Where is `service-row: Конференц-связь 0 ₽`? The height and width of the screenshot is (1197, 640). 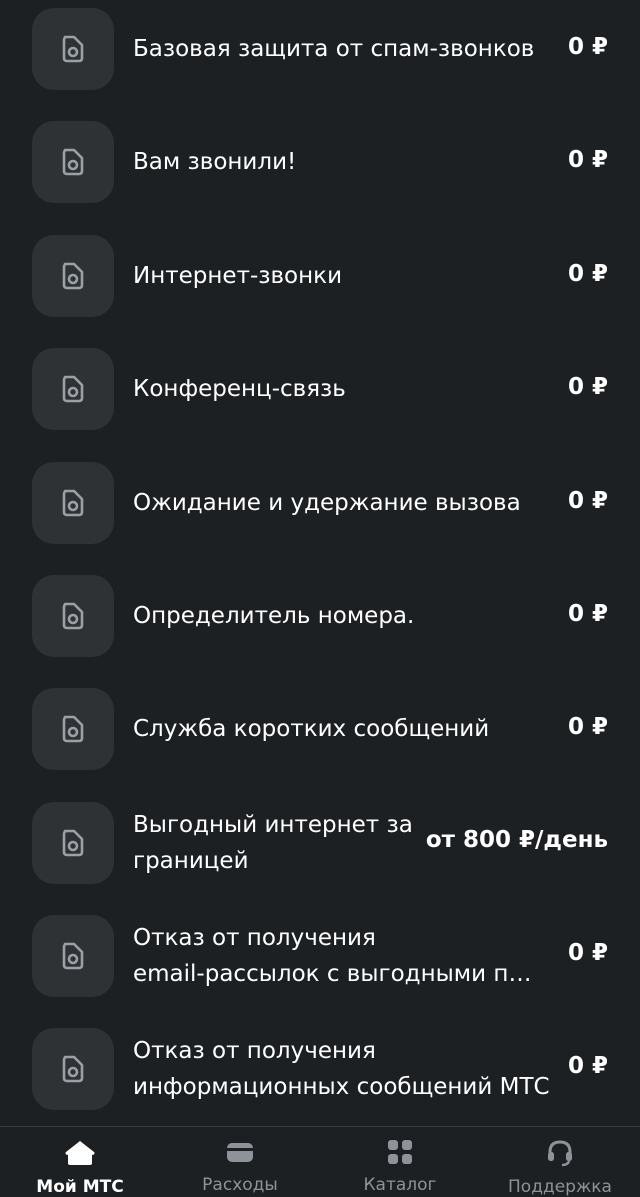
service-row: Конференц-связь 0 ₽ is located at coordinates (320, 404).